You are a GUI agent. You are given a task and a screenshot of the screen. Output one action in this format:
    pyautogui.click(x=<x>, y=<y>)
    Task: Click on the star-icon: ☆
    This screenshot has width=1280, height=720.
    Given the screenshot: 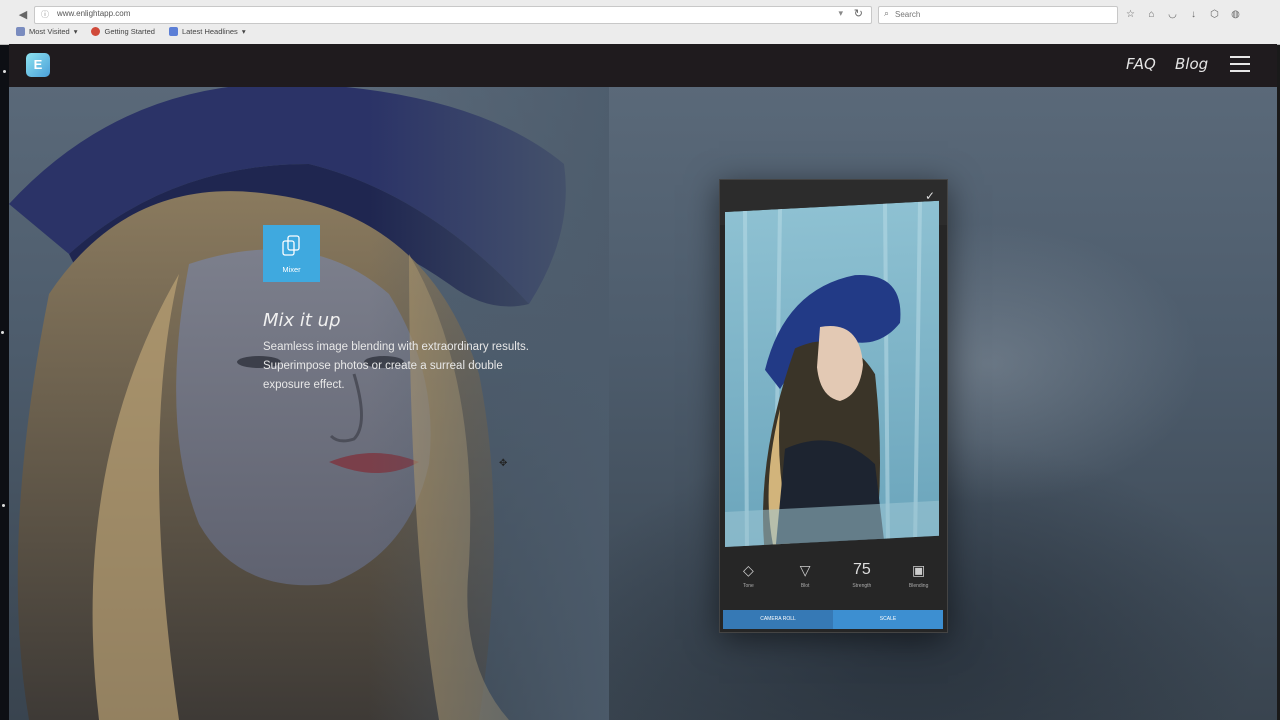 What is the action you would take?
    pyautogui.click(x=1130, y=14)
    